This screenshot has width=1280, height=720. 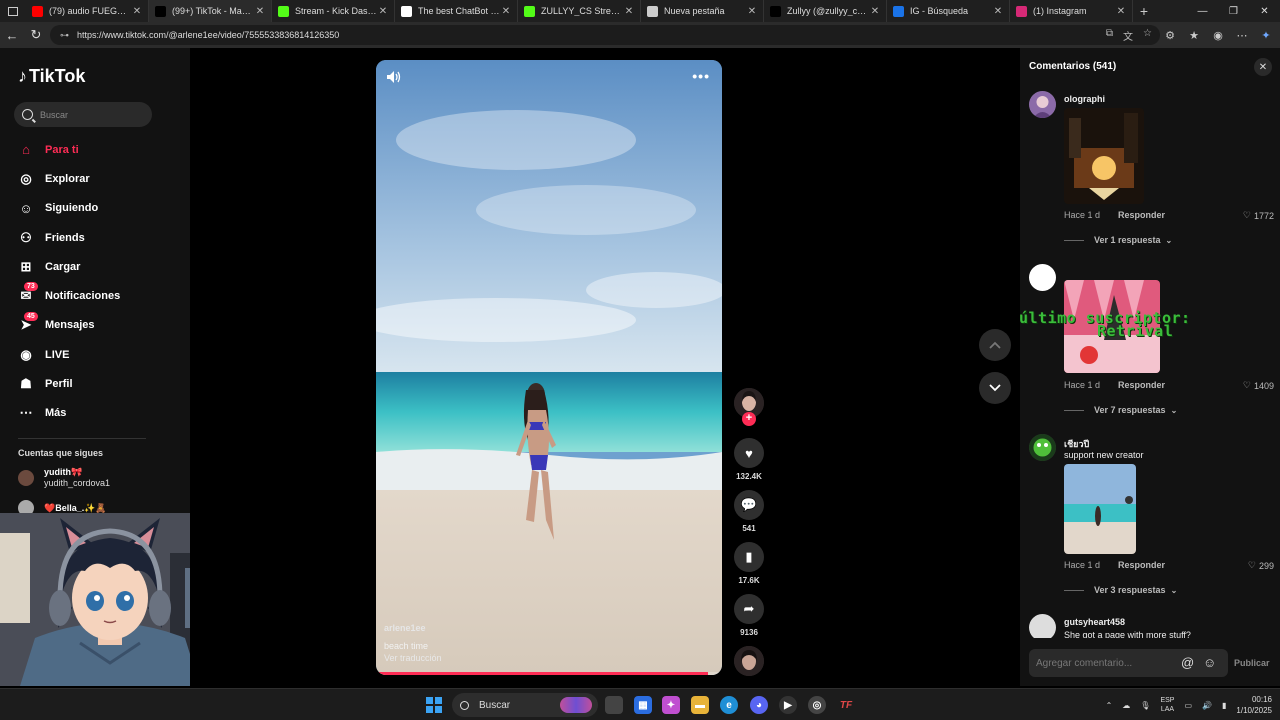 What do you see at coordinates (1126, 705) in the screenshot?
I see `onedrive-icon: ☁` at bounding box center [1126, 705].